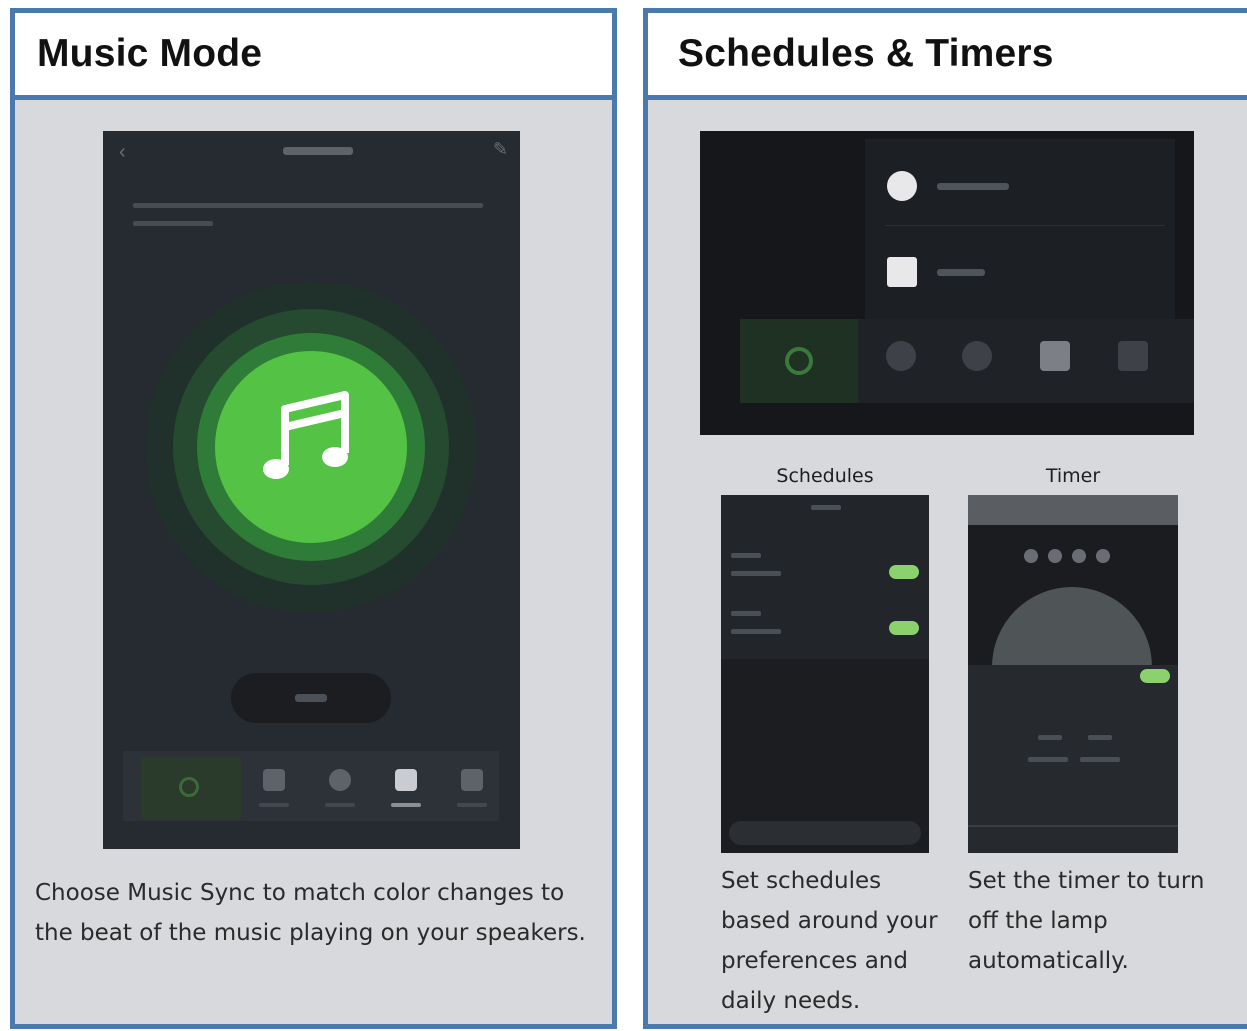  I want to click on schedule-icon, so click(902, 186).